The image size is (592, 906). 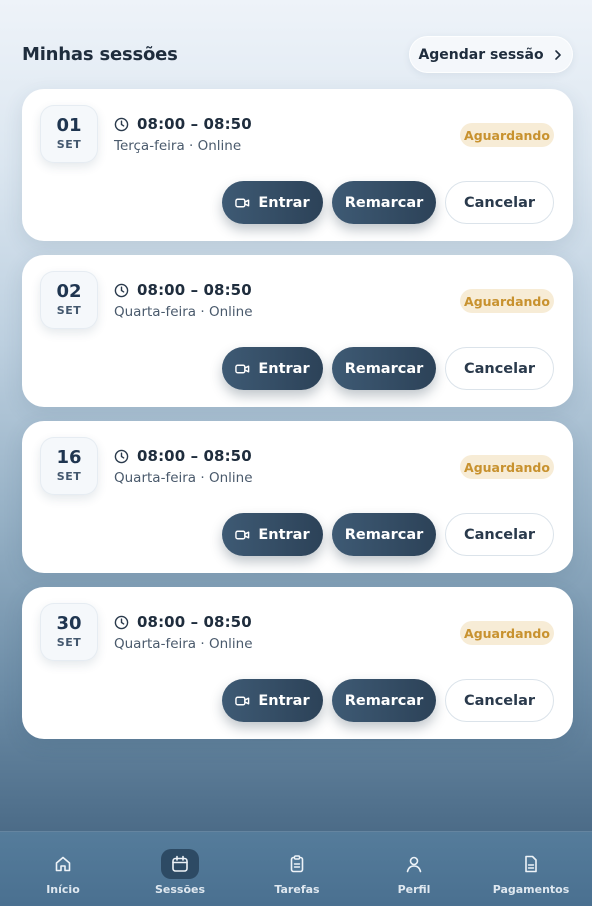 I want to click on user-icon, so click(x=414, y=864).